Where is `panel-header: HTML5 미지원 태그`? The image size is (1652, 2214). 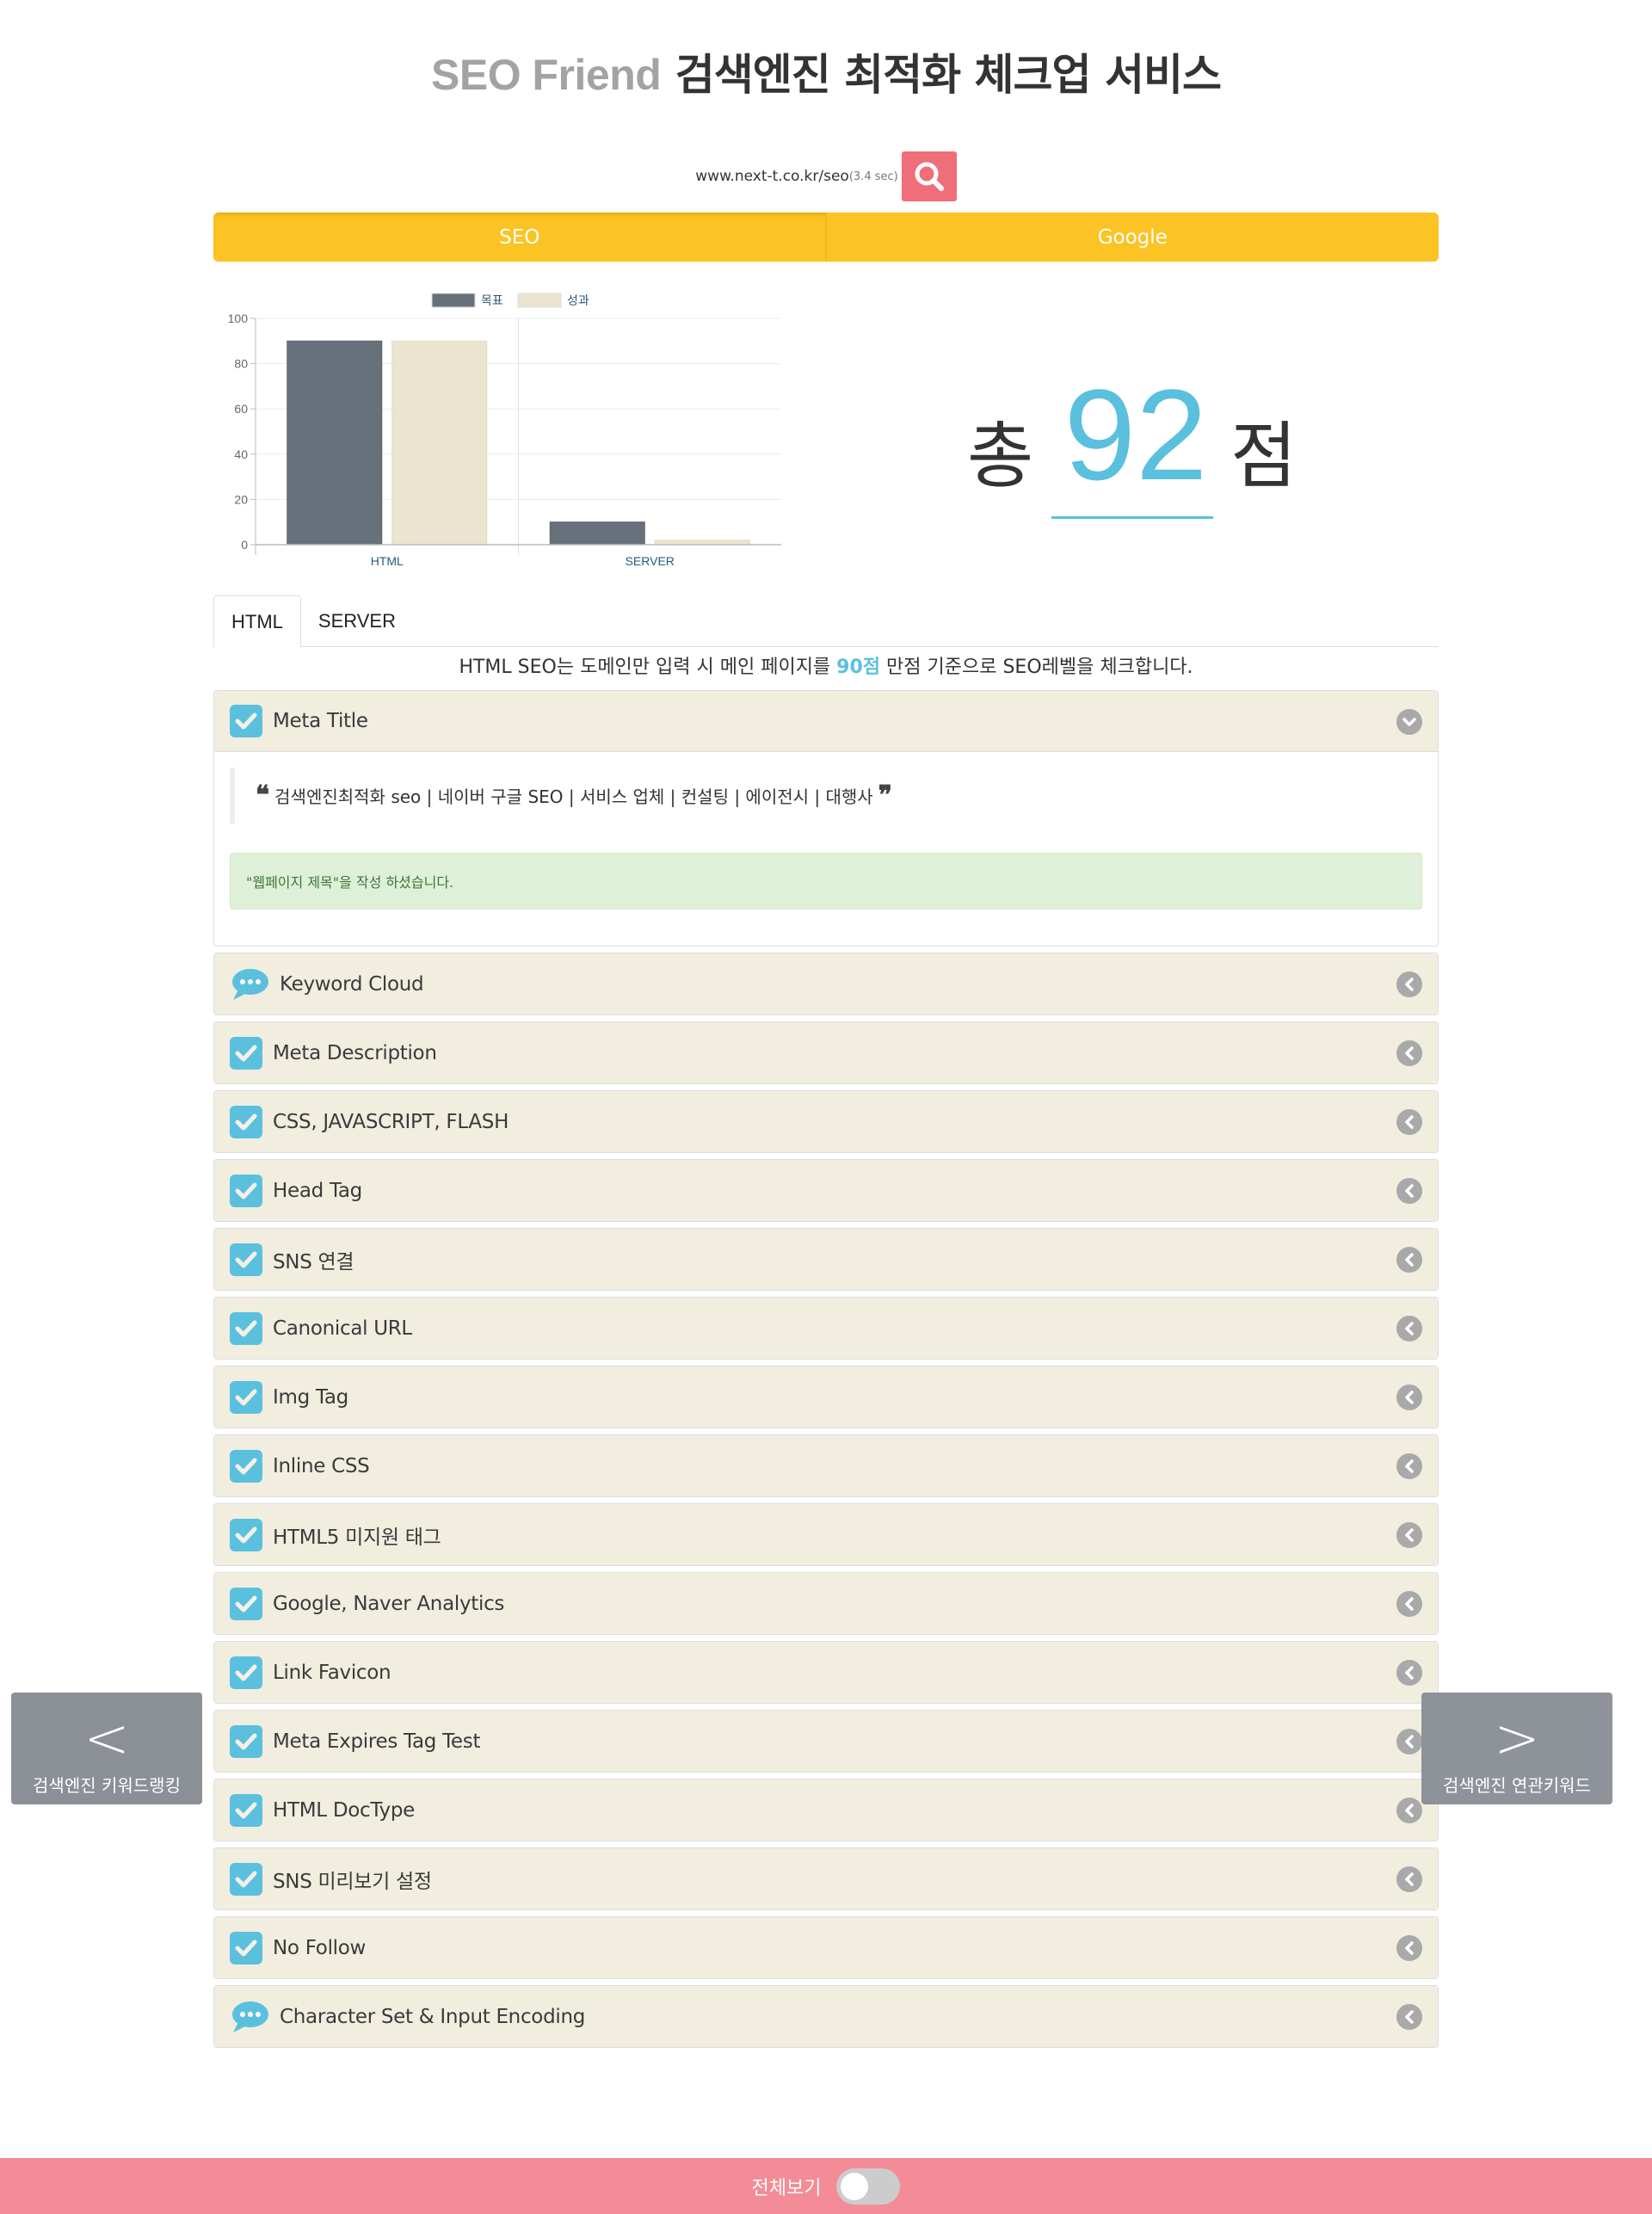
panel-header: HTML5 미지원 태그 is located at coordinates (826, 1535).